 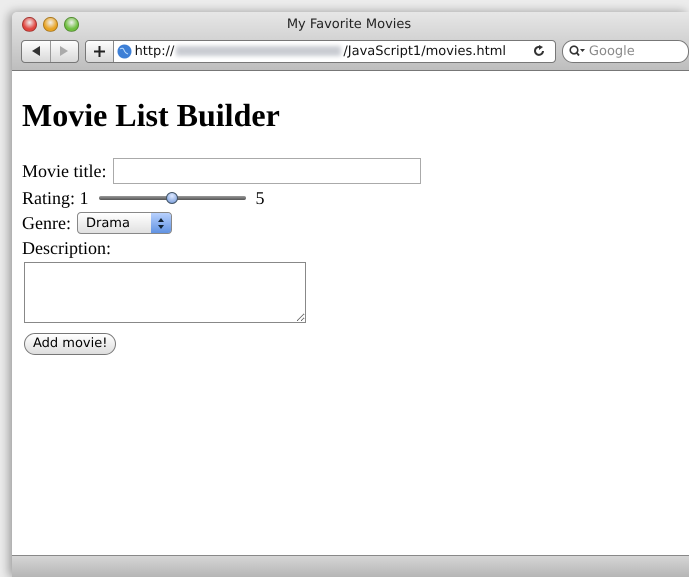 What do you see at coordinates (55, 198) in the screenshot?
I see `field-label: Rating: 1` at bounding box center [55, 198].